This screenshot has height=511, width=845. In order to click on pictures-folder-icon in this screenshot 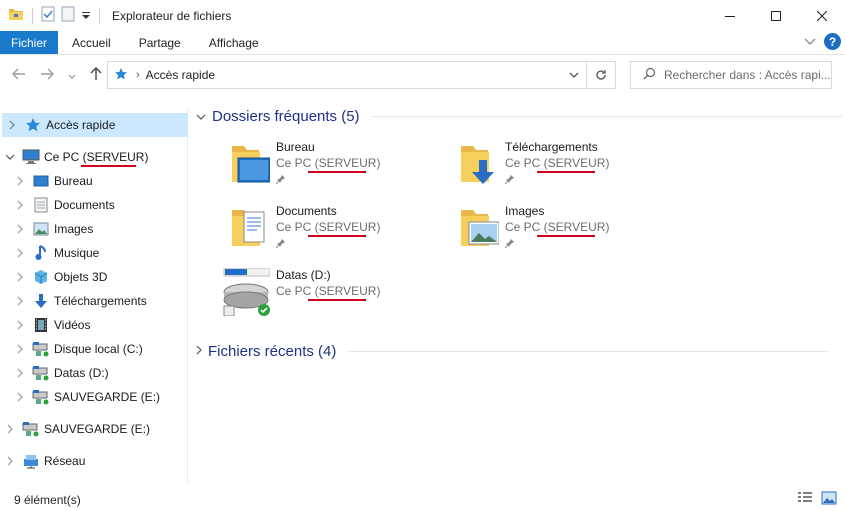, I will do `click(475, 228)`.